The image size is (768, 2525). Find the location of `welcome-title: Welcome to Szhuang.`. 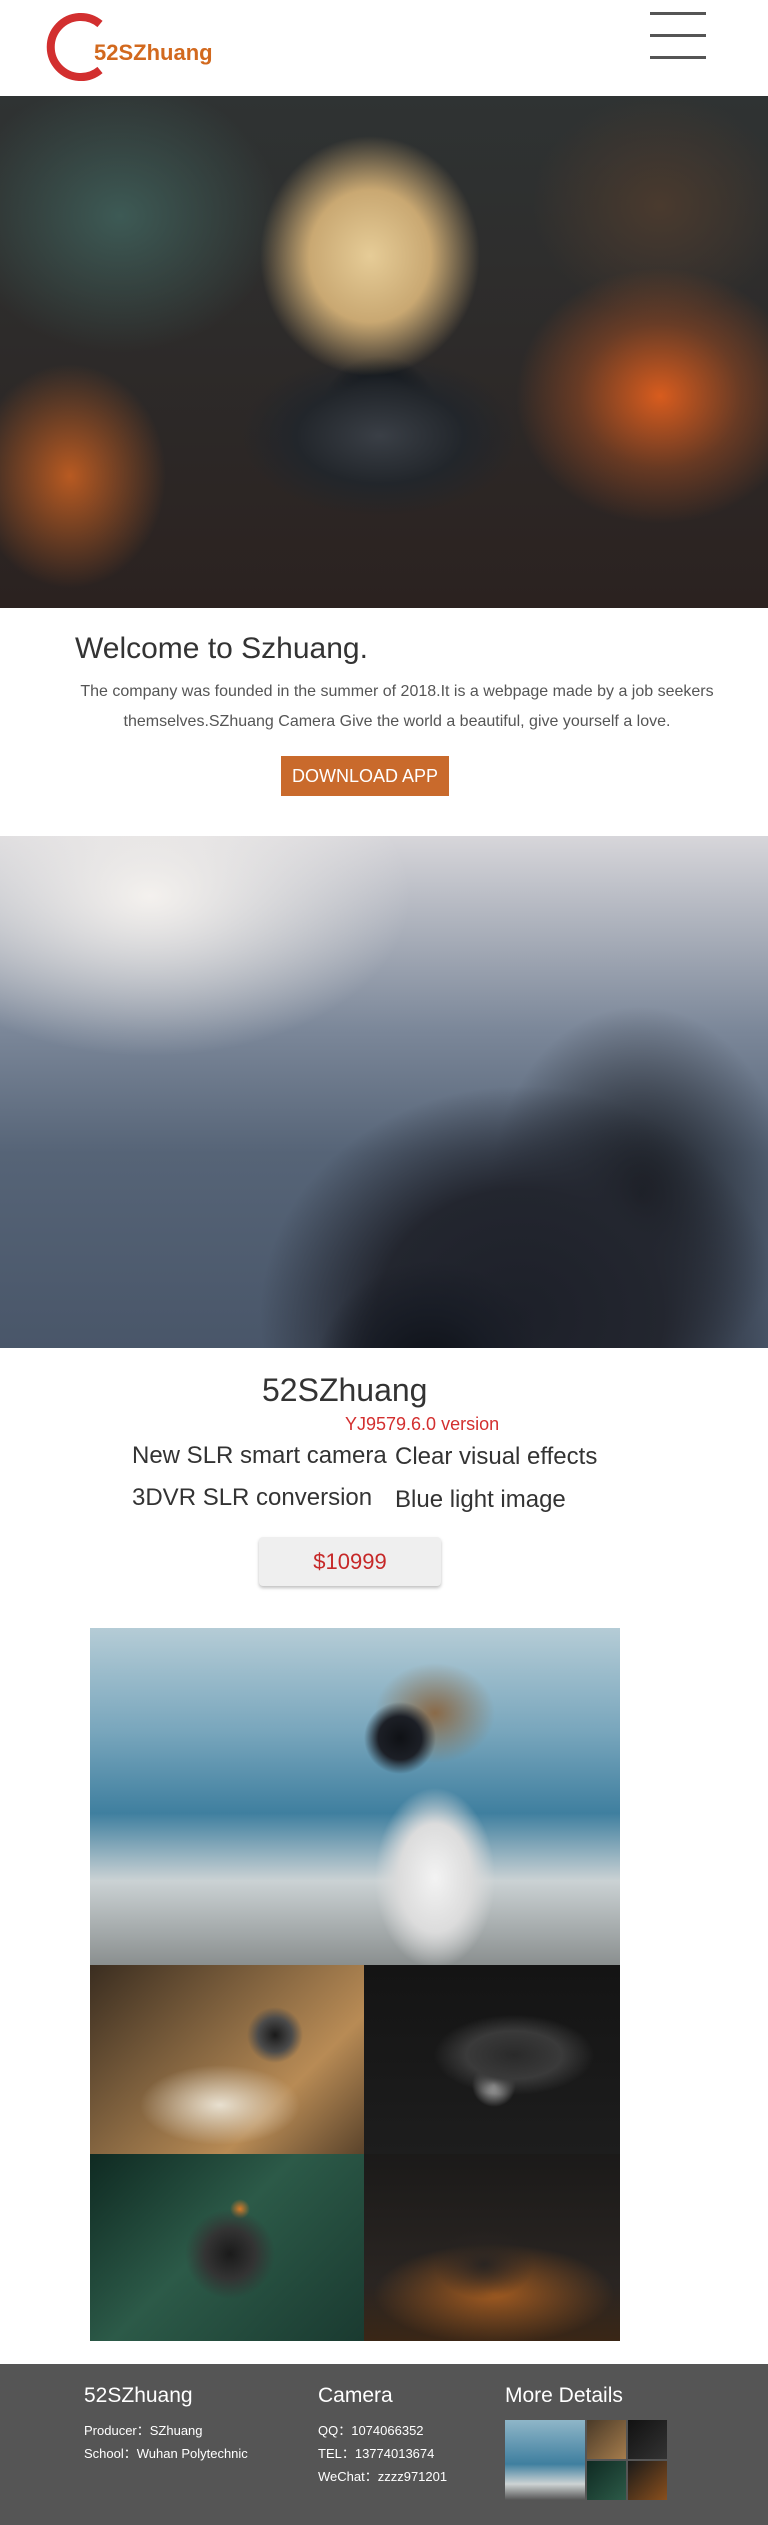

welcome-title: Welcome to Szhuang. is located at coordinates (221, 648).